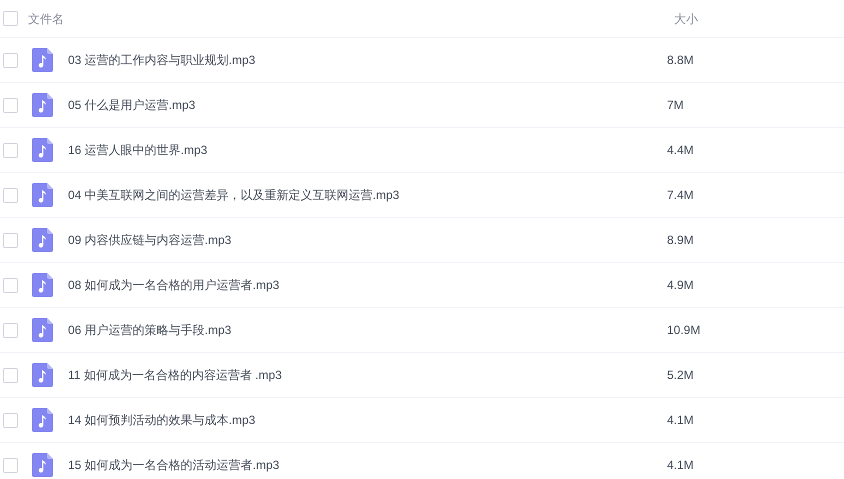  What do you see at coordinates (680, 375) in the screenshot?
I see `file-size: 5.2M` at bounding box center [680, 375].